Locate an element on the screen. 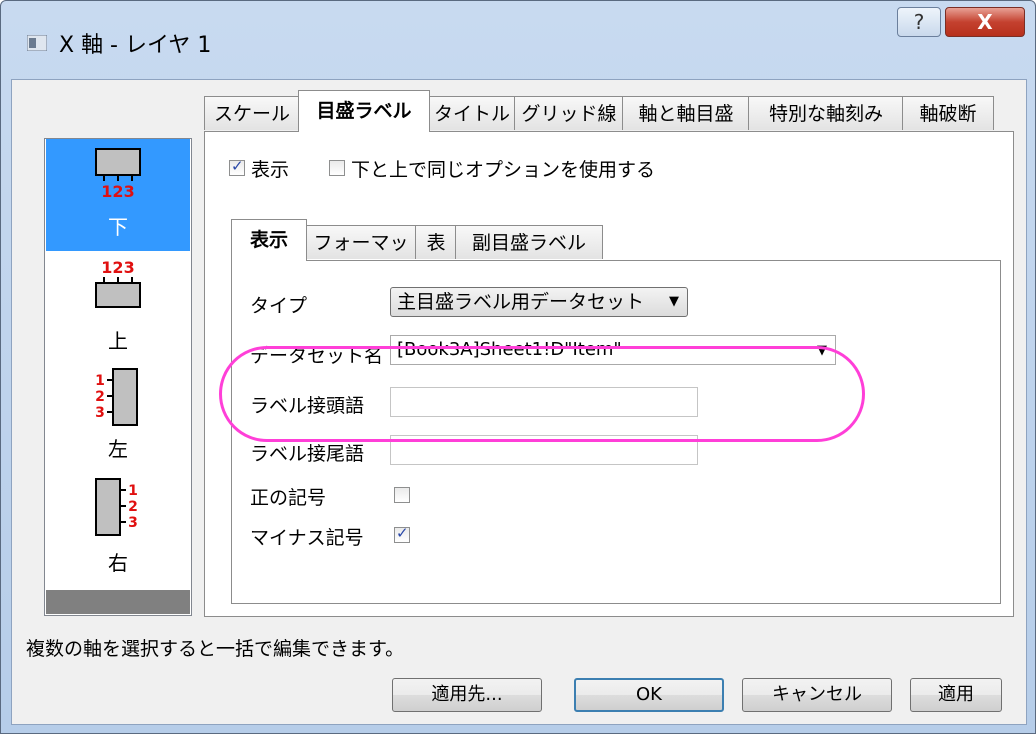 Image resolution: width=1036 pixels, height=734 pixels. dataset-value: [Book3A]Sheet1!D"Item" is located at coordinates (509, 349).